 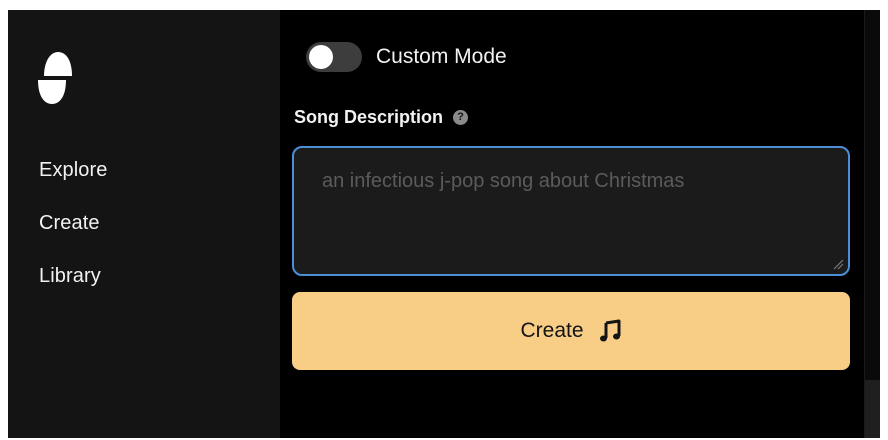 I want to click on right-panel-edge, so click(x=872, y=224).